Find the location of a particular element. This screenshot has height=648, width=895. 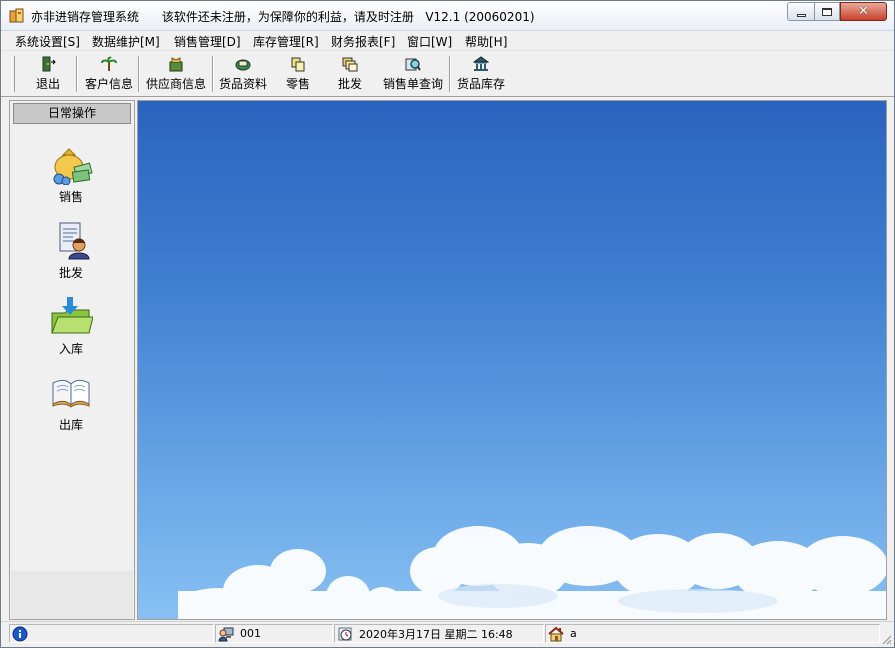

folder-download-icon is located at coordinates (72, 315).